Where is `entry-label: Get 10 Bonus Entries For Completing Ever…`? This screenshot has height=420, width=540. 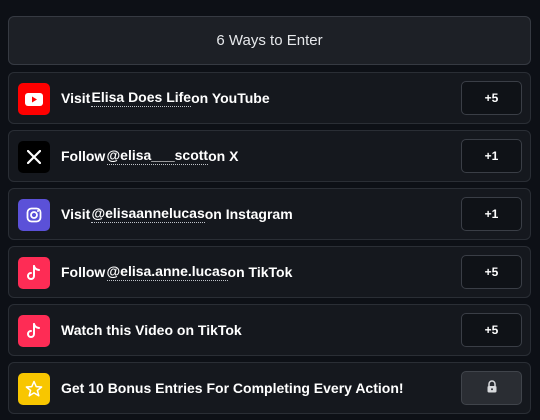 entry-label: Get 10 Bonus Entries For Completing Ever… is located at coordinates (232, 388).